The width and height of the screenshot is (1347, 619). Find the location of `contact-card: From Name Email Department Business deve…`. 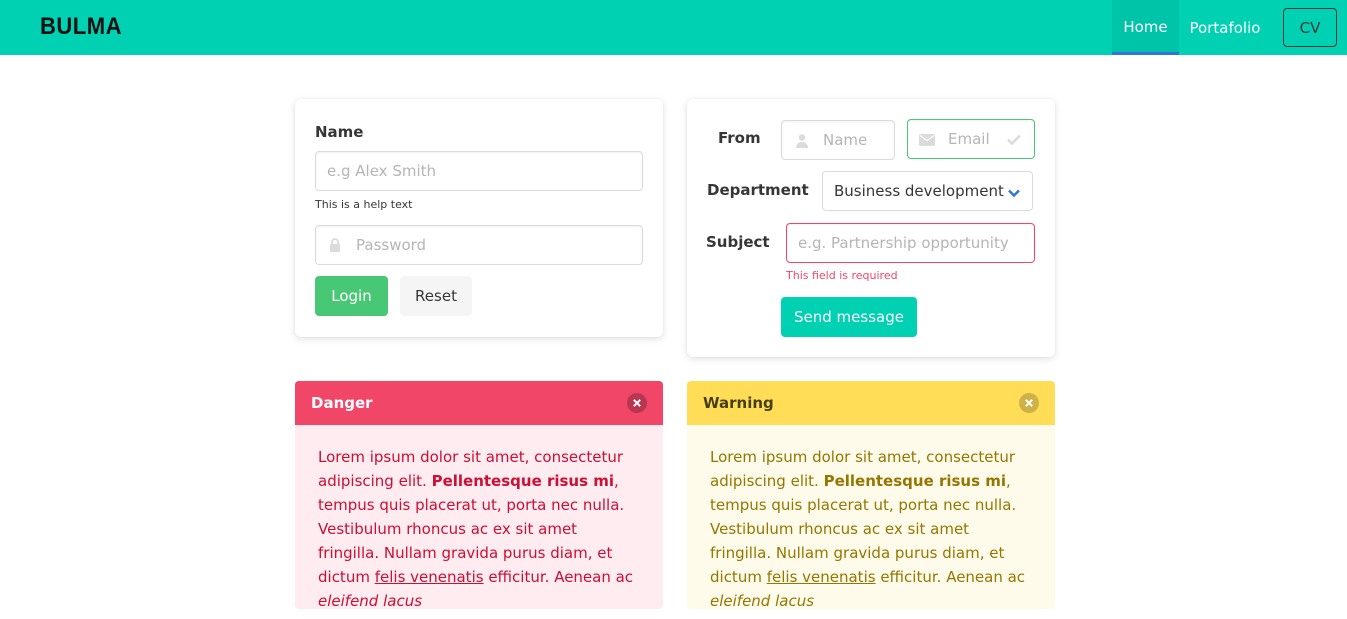

contact-card: From Name Email Department Business deve… is located at coordinates (871, 228).